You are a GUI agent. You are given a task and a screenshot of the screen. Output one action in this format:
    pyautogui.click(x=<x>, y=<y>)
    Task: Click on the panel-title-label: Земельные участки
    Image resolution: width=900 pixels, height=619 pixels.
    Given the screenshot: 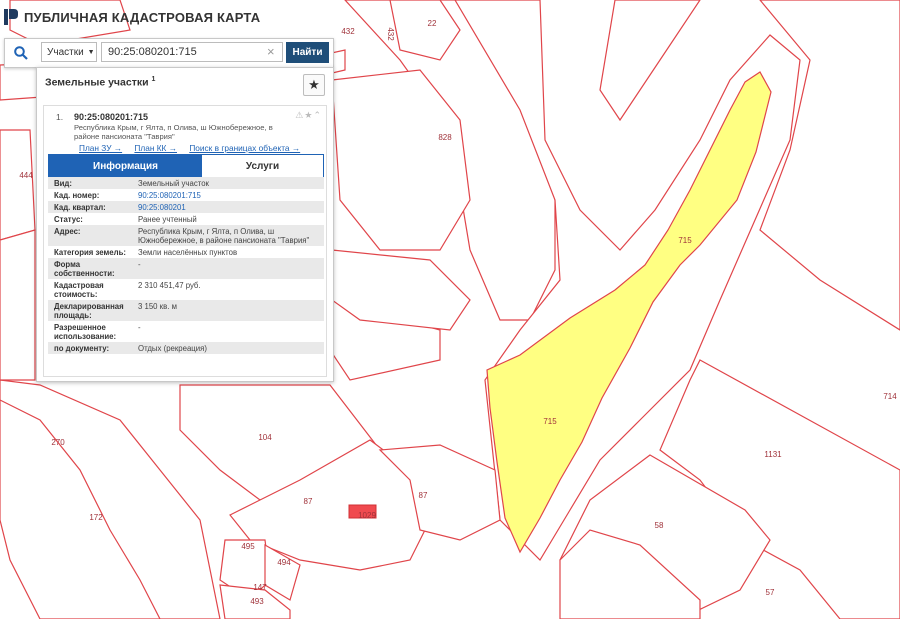 What is the action you would take?
    pyautogui.click(x=97, y=82)
    